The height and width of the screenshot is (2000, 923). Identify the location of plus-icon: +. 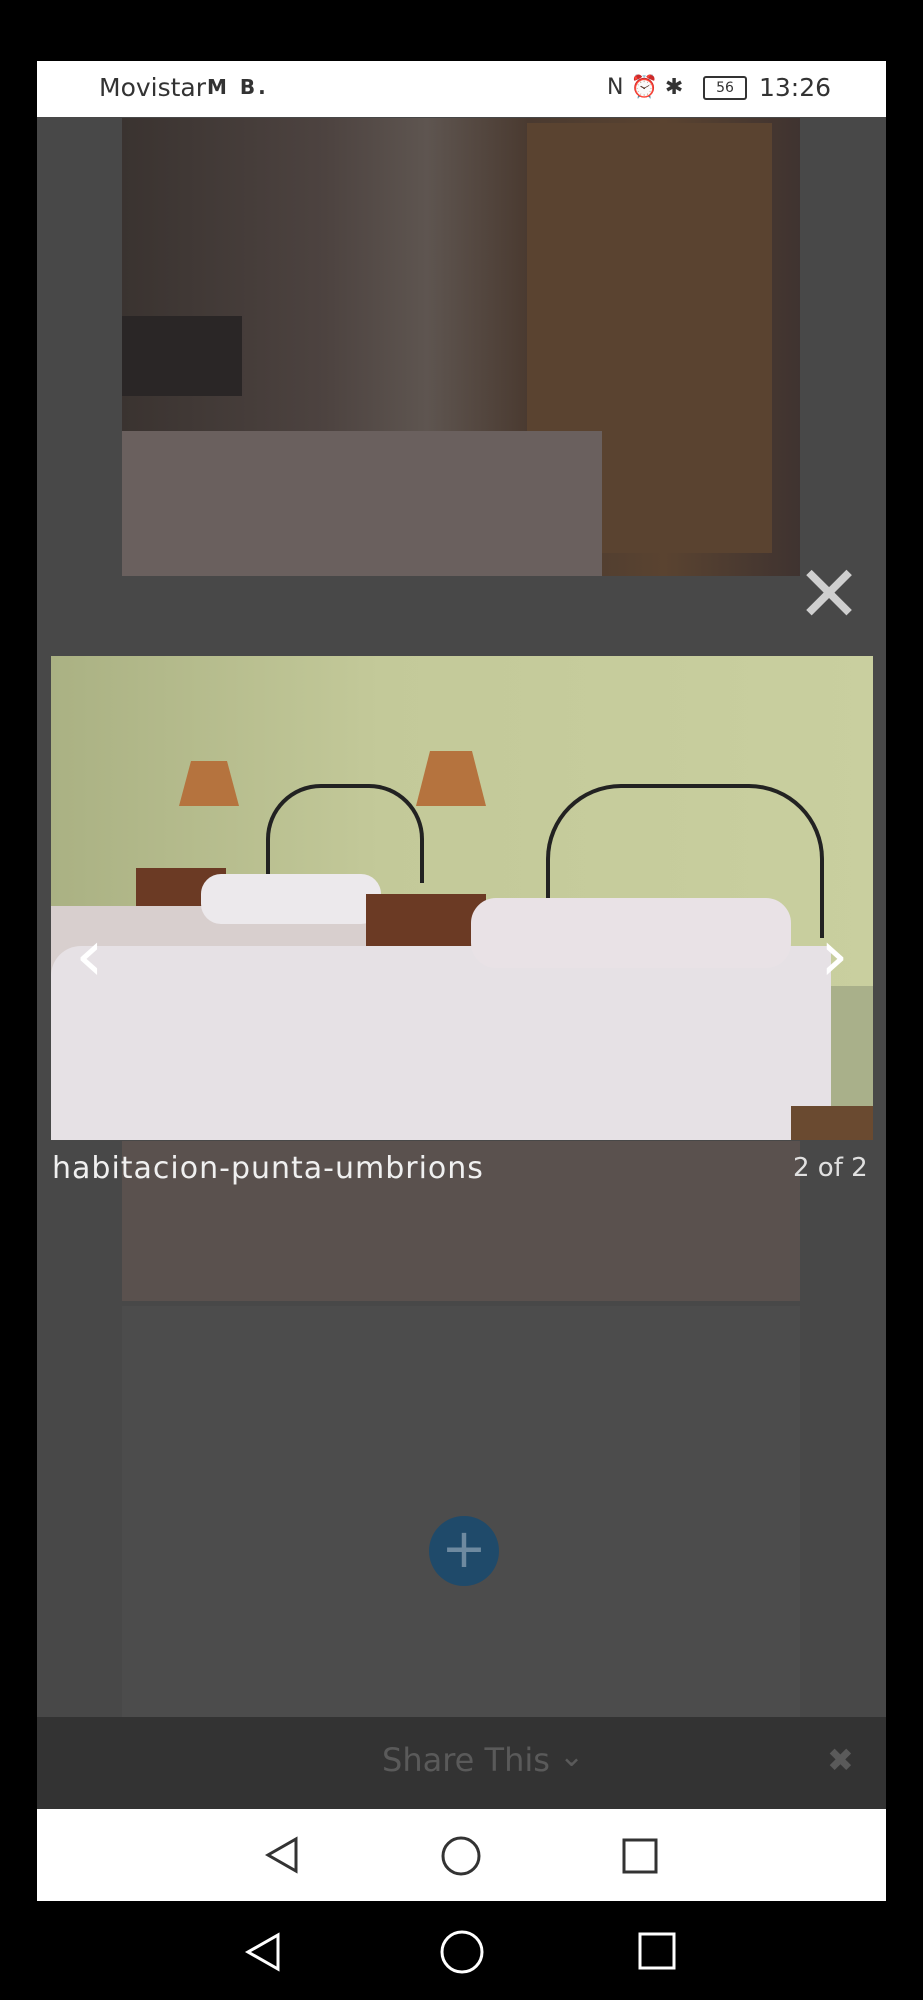
(464, 1551).